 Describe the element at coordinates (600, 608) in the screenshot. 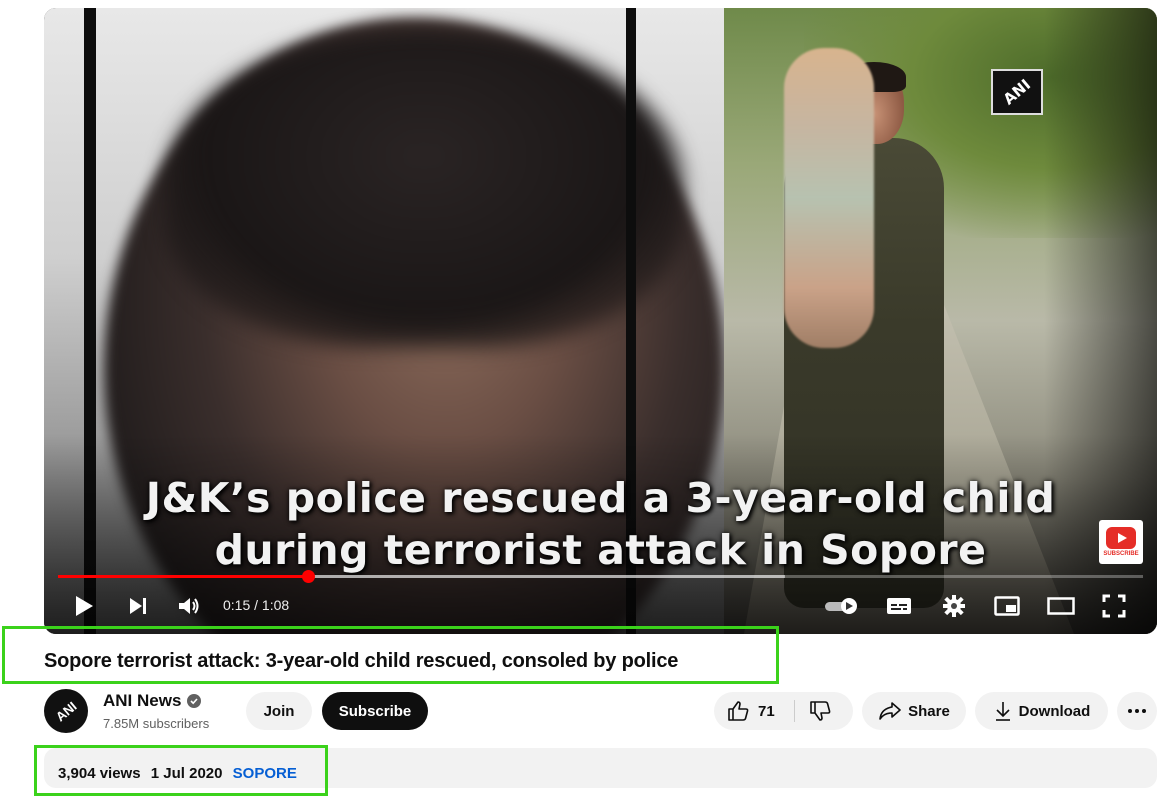

I see `player-controls: 0:15 / 1:08` at that location.